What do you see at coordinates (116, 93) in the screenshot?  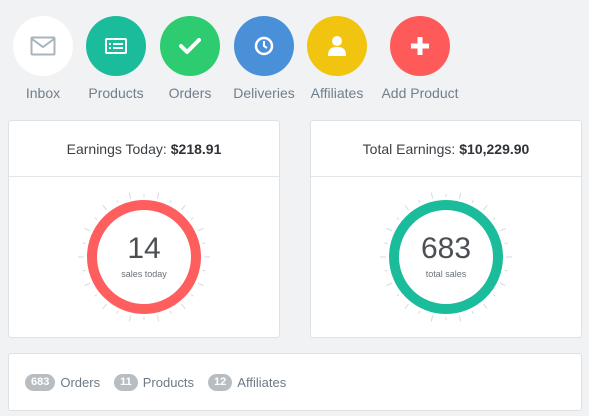 I see `nav-label-products: Products` at bounding box center [116, 93].